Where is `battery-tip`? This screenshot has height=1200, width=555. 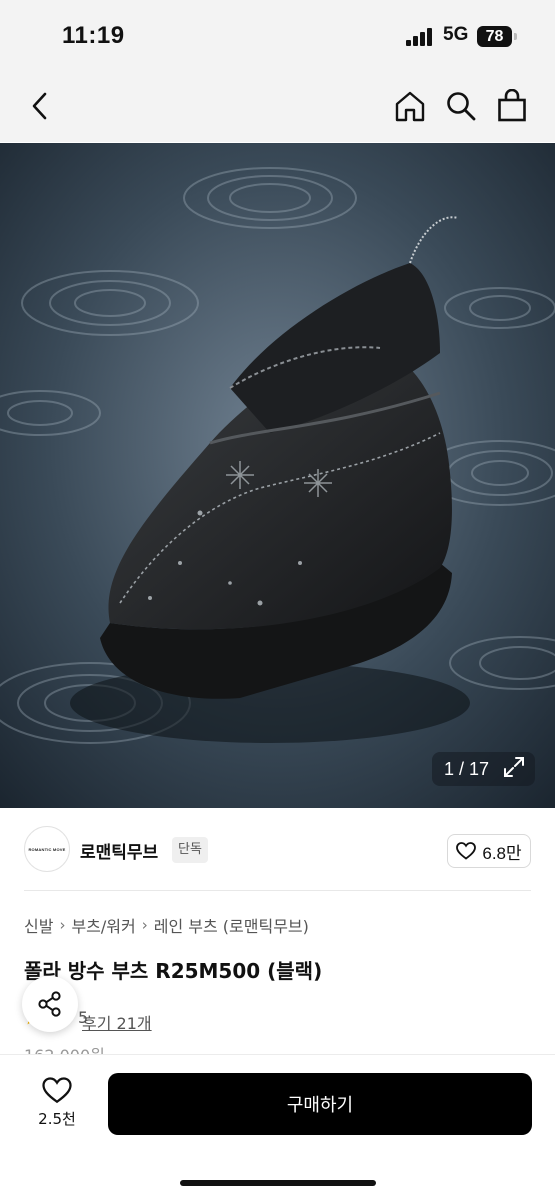
battery-tip is located at coordinates (515, 36).